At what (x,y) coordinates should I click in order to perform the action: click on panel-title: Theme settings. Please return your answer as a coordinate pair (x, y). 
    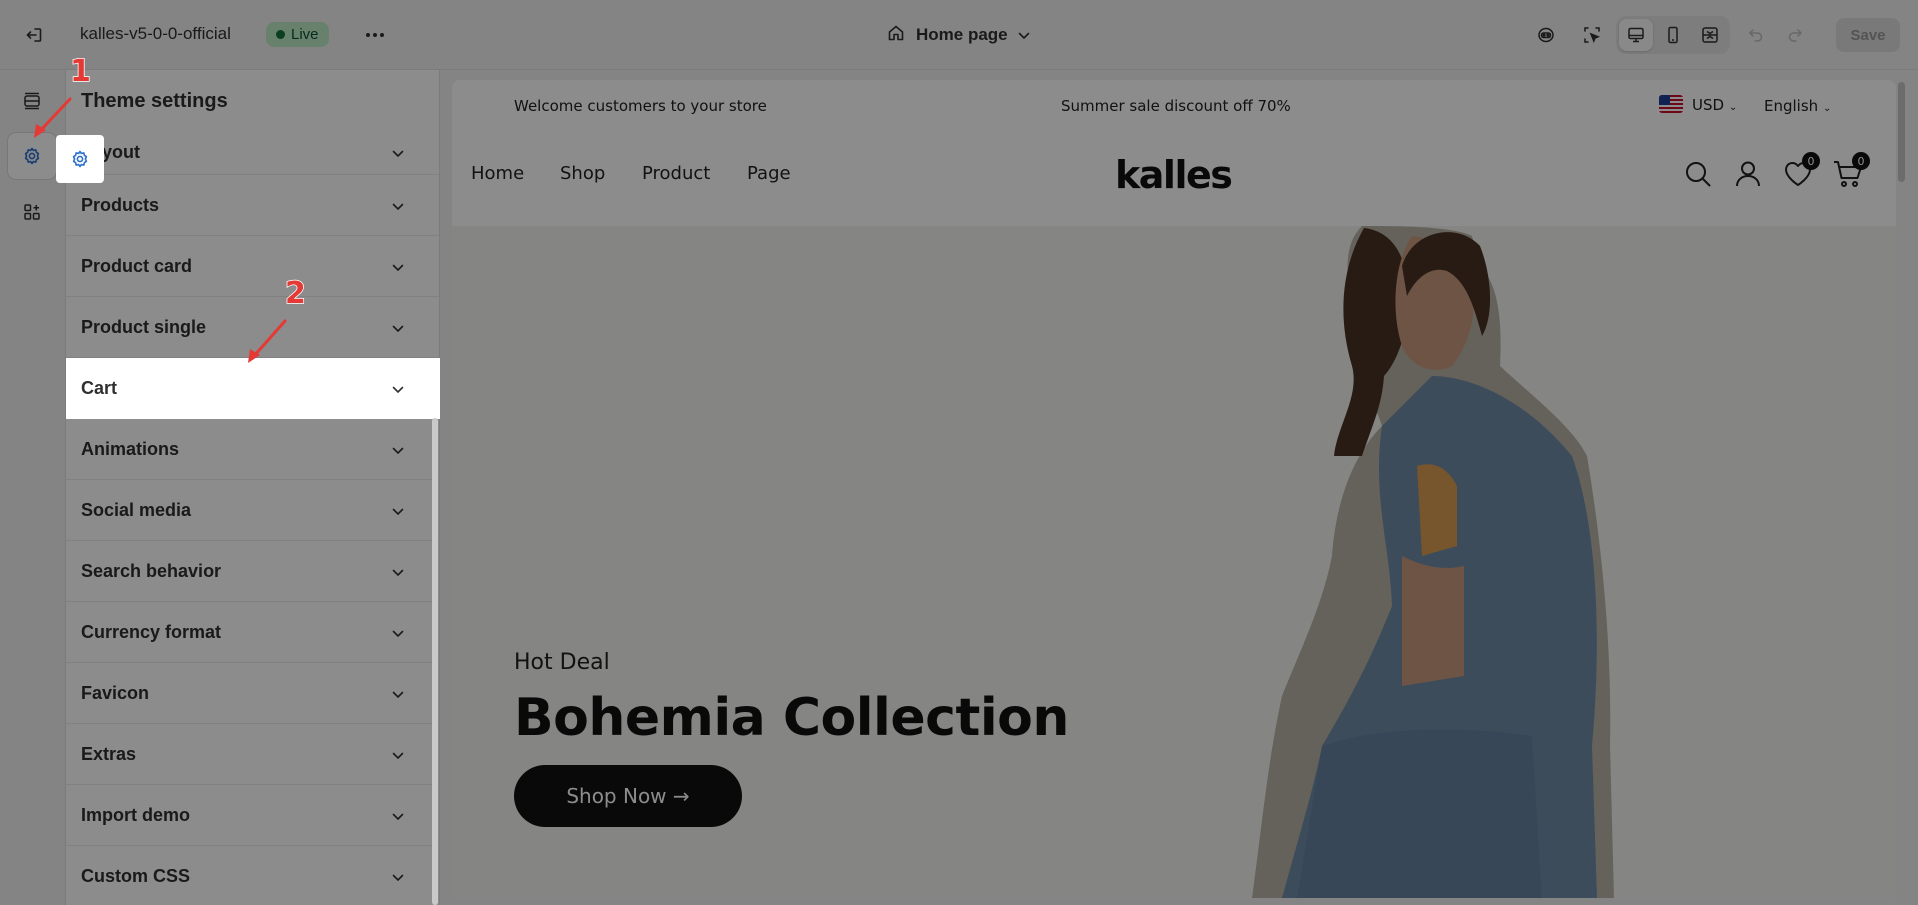
    Looking at the image, I should click on (154, 101).